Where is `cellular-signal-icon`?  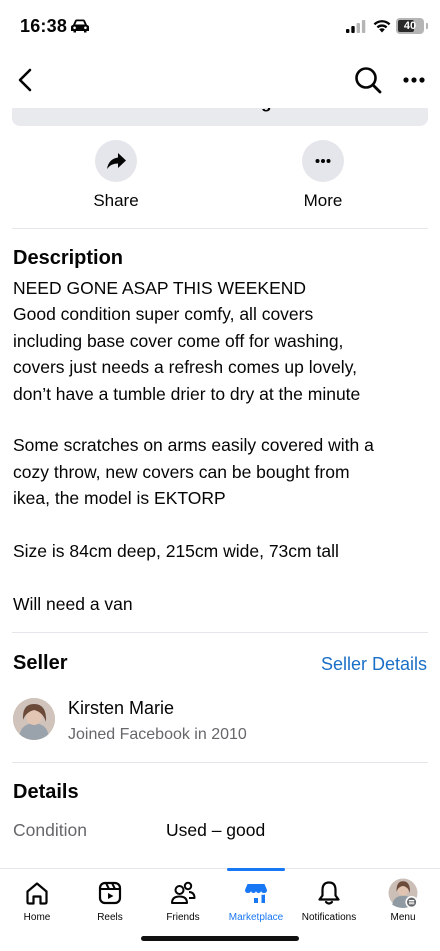 cellular-signal-icon is located at coordinates (356, 26).